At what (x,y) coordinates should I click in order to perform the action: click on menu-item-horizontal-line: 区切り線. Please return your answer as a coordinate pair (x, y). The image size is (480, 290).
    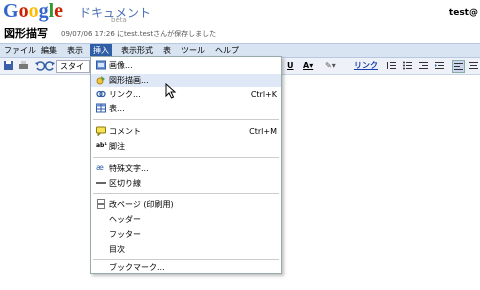
    Looking at the image, I should click on (186, 183).